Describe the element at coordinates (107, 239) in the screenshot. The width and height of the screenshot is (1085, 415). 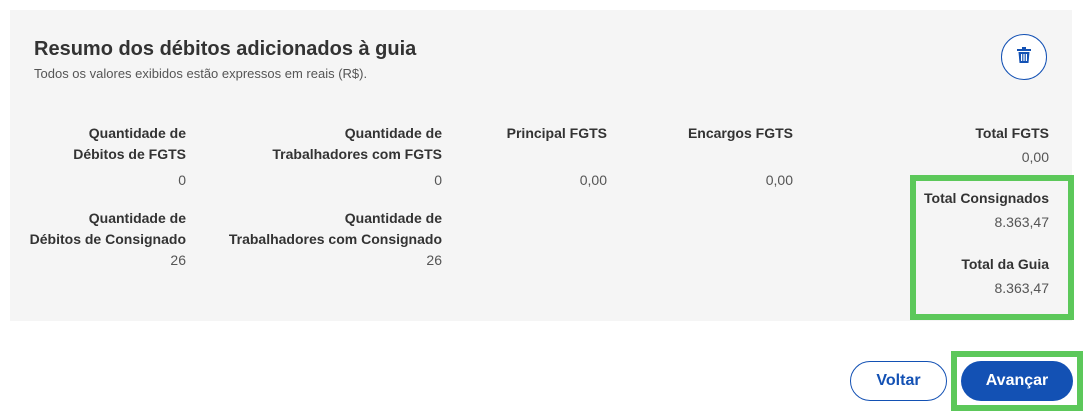
I see `consignado-debits-count-label-2: Débitos de Consignado` at that location.